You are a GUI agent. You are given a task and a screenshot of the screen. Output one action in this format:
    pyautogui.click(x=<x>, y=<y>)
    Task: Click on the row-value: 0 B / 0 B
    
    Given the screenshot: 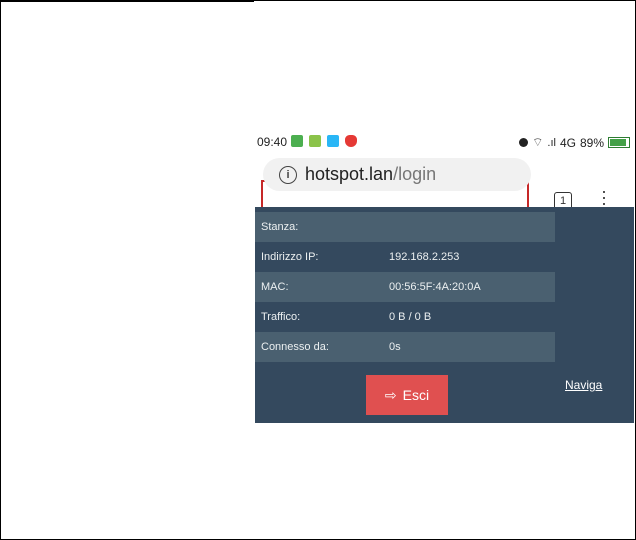 What is the action you would take?
    pyautogui.click(x=410, y=317)
    